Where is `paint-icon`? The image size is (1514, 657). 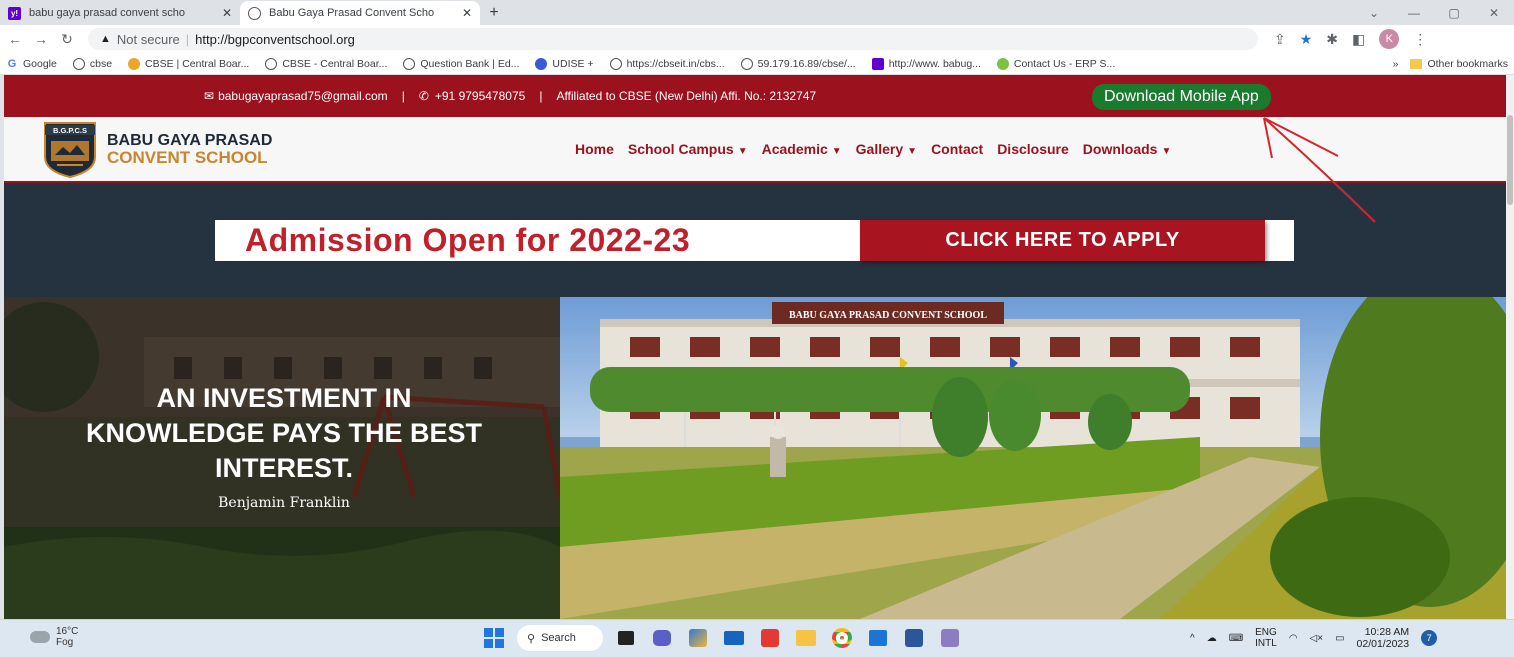
paint-icon is located at coordinates (698, 638).